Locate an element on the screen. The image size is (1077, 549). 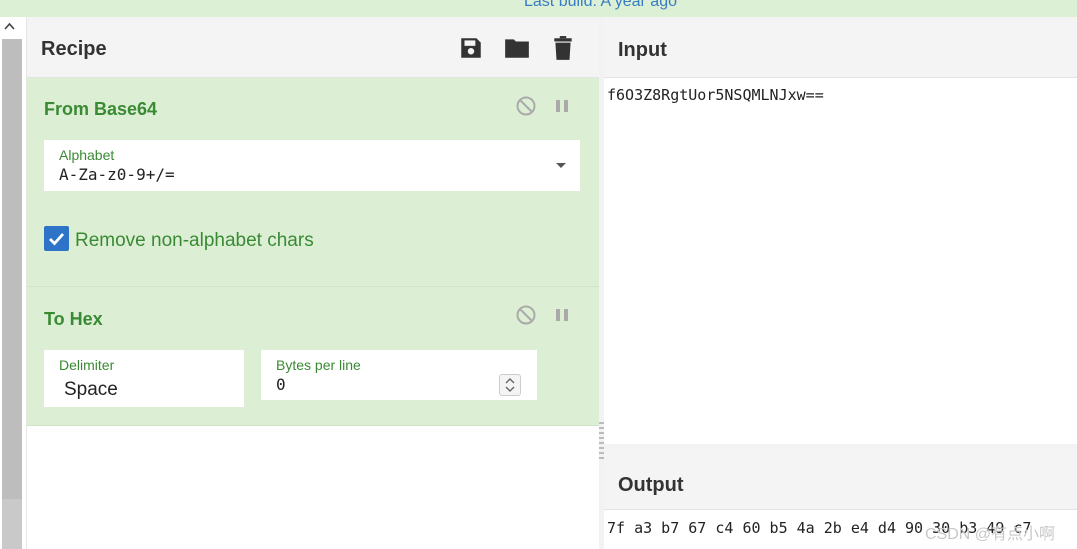
recipe-title: Recipe is located at coordinates (74, 49).